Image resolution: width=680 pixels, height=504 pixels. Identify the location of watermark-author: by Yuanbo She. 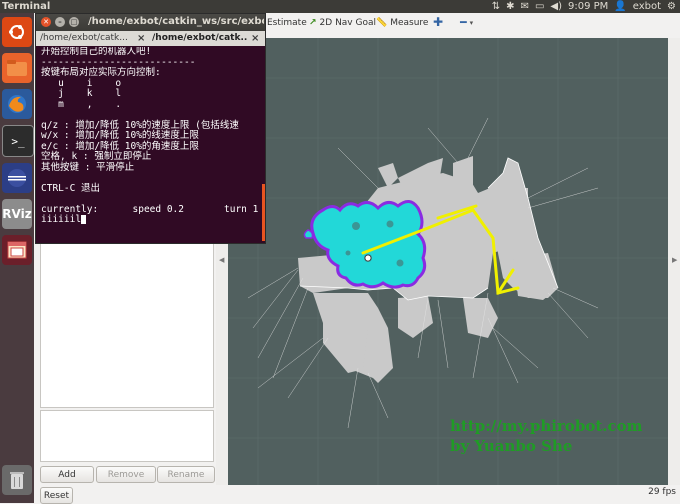
(511, 446).